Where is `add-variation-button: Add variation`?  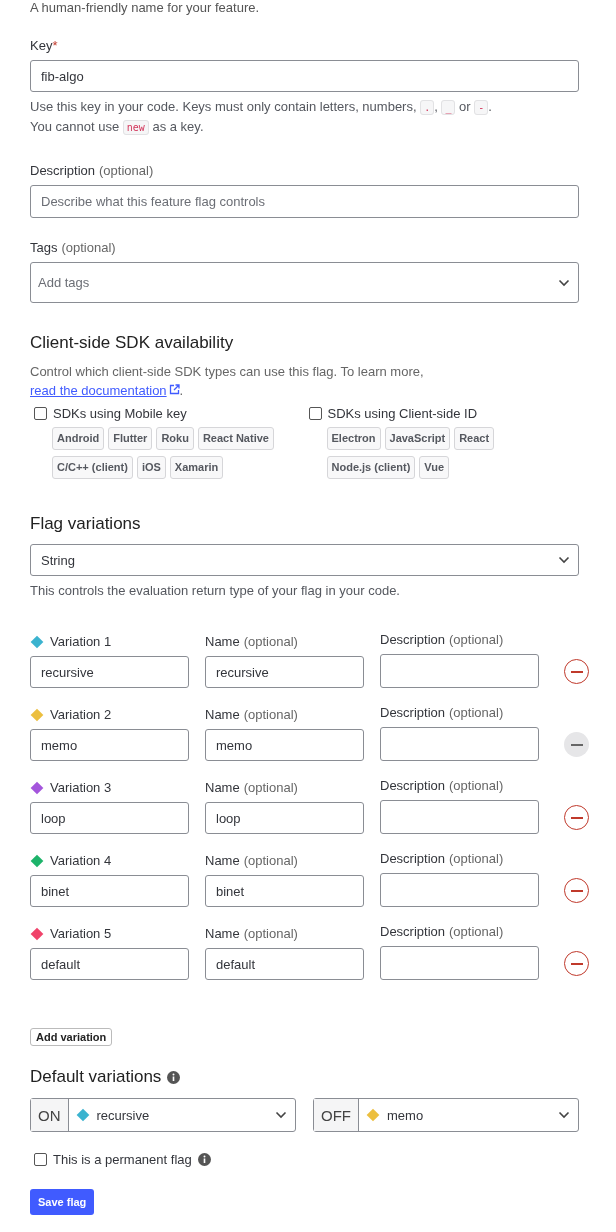 add-variation-button: Add variation is located at coordinates (71, 1037).